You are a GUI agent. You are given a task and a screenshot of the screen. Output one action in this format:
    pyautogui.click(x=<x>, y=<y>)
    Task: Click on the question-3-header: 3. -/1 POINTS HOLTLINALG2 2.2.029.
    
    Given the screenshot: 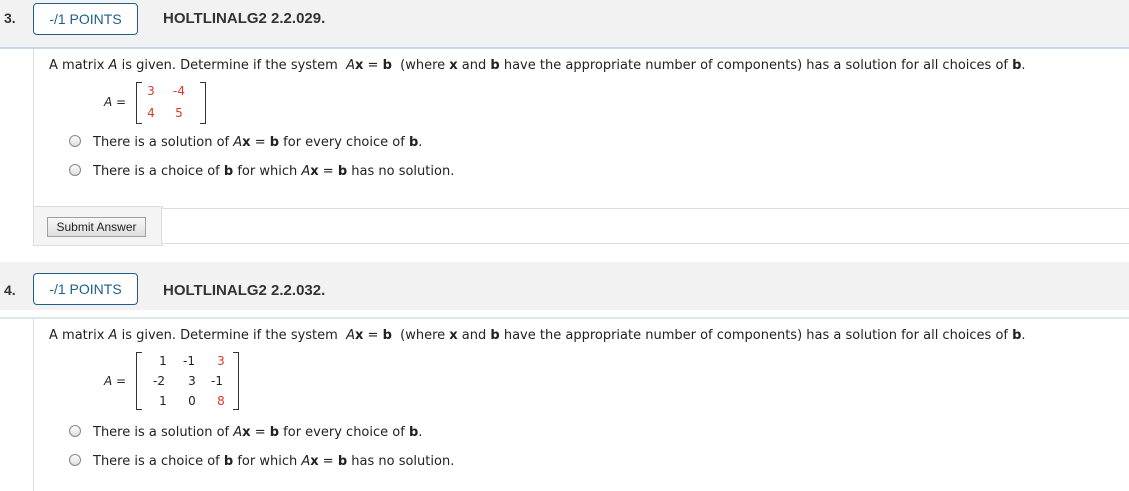 What is the action you would take?
    pyautogui.click(x=564, y=24)
    